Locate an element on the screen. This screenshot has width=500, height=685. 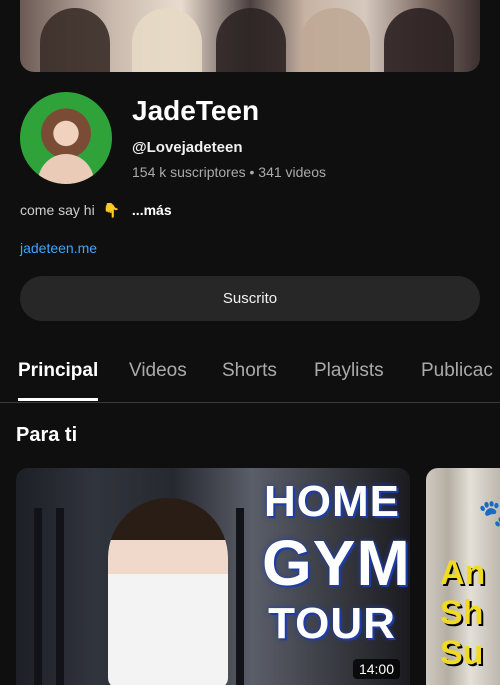
tab-videos: Videos is located at coordinates (158, 371).